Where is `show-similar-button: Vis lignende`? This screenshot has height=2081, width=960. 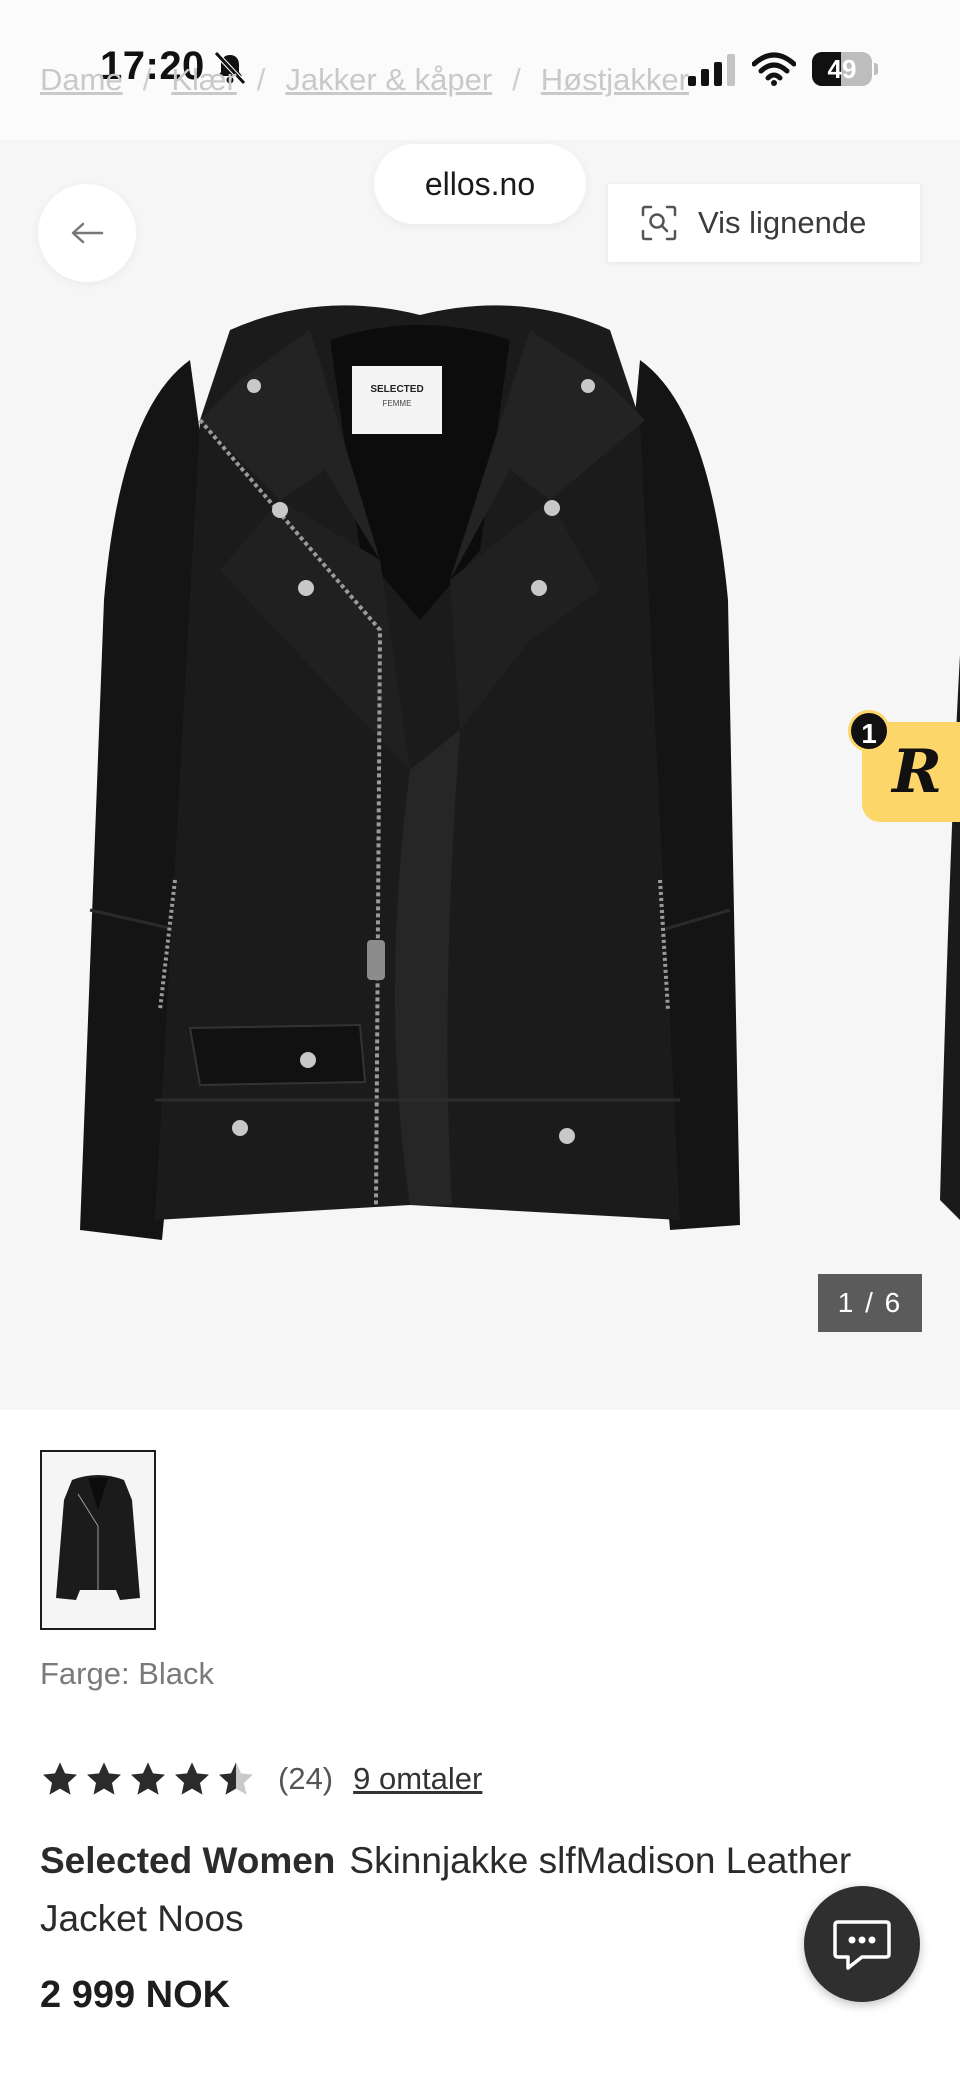
show-similar-button: Vis lignende is located at coordinates (764, 223).